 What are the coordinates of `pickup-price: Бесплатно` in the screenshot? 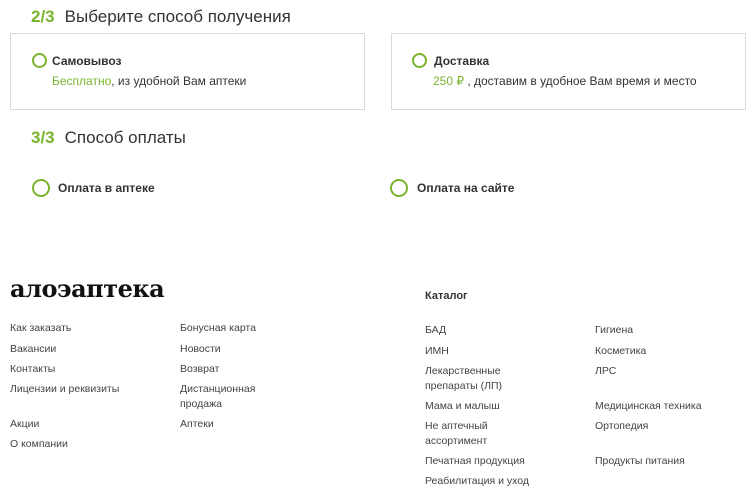 It's located at (82, 81).